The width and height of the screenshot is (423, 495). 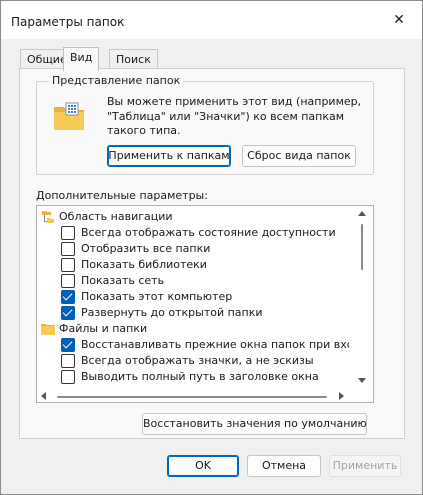 I want to click on scroll-down-arrow-icon, so click(x=362, y=380).